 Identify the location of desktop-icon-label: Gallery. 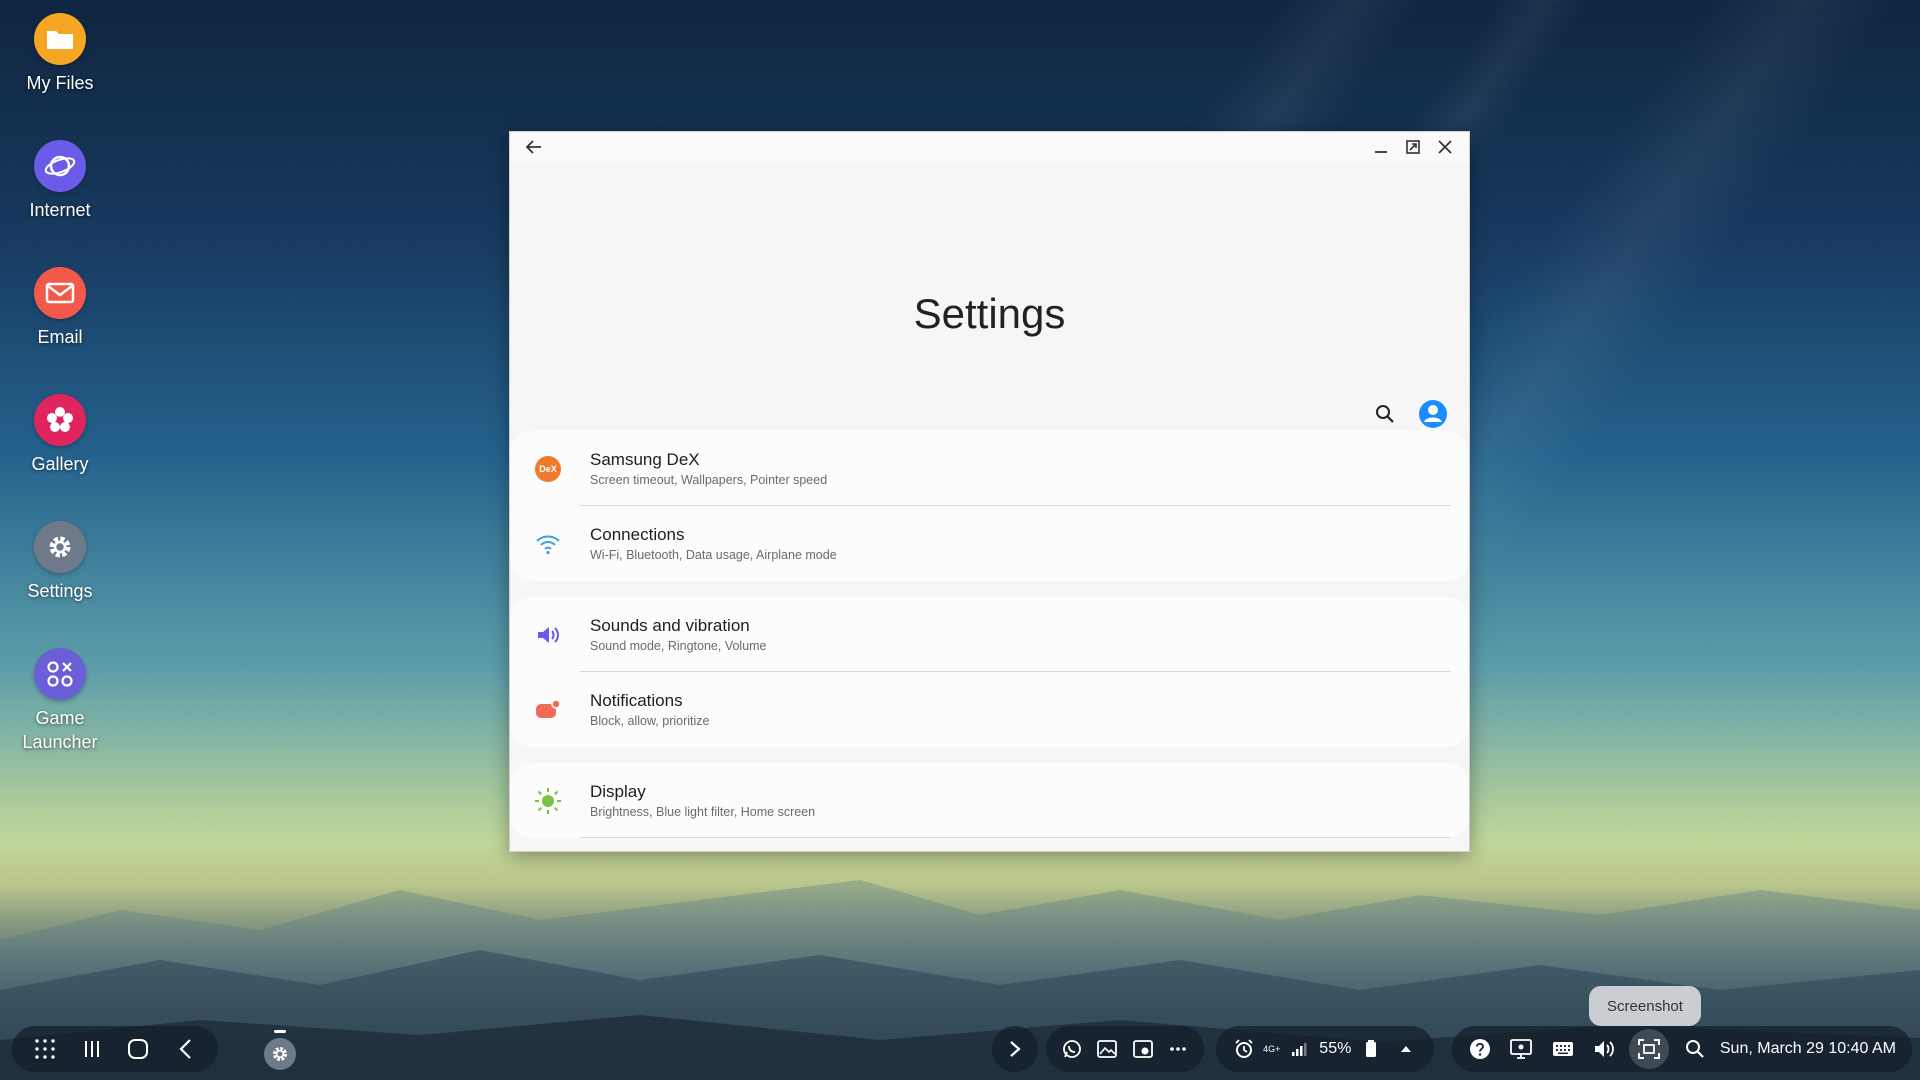
(60, 464).